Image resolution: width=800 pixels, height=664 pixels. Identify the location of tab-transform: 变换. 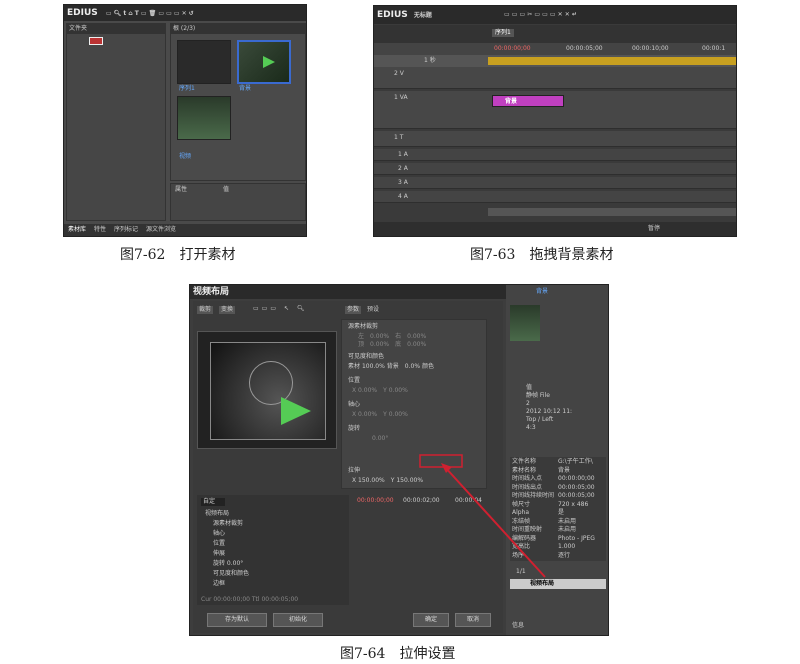
(227, 310).